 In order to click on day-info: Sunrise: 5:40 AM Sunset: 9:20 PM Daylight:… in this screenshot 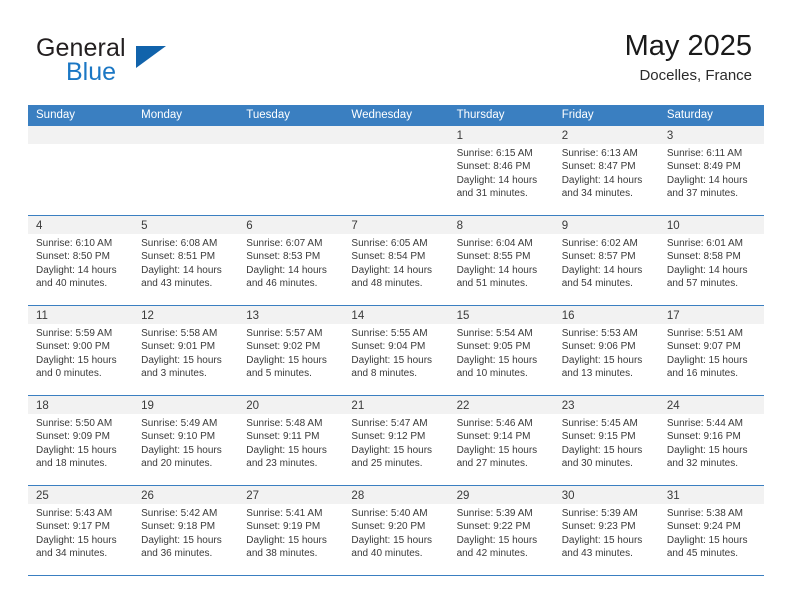, I will do `click(395, 532)`.